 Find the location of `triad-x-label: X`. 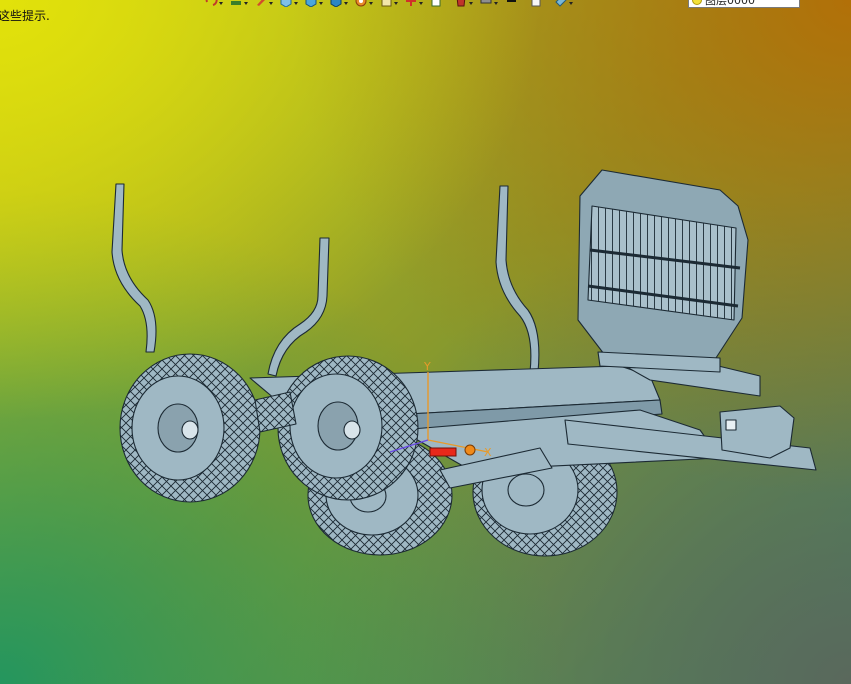

triad-x-label: X is located at coordinates (488, 452).